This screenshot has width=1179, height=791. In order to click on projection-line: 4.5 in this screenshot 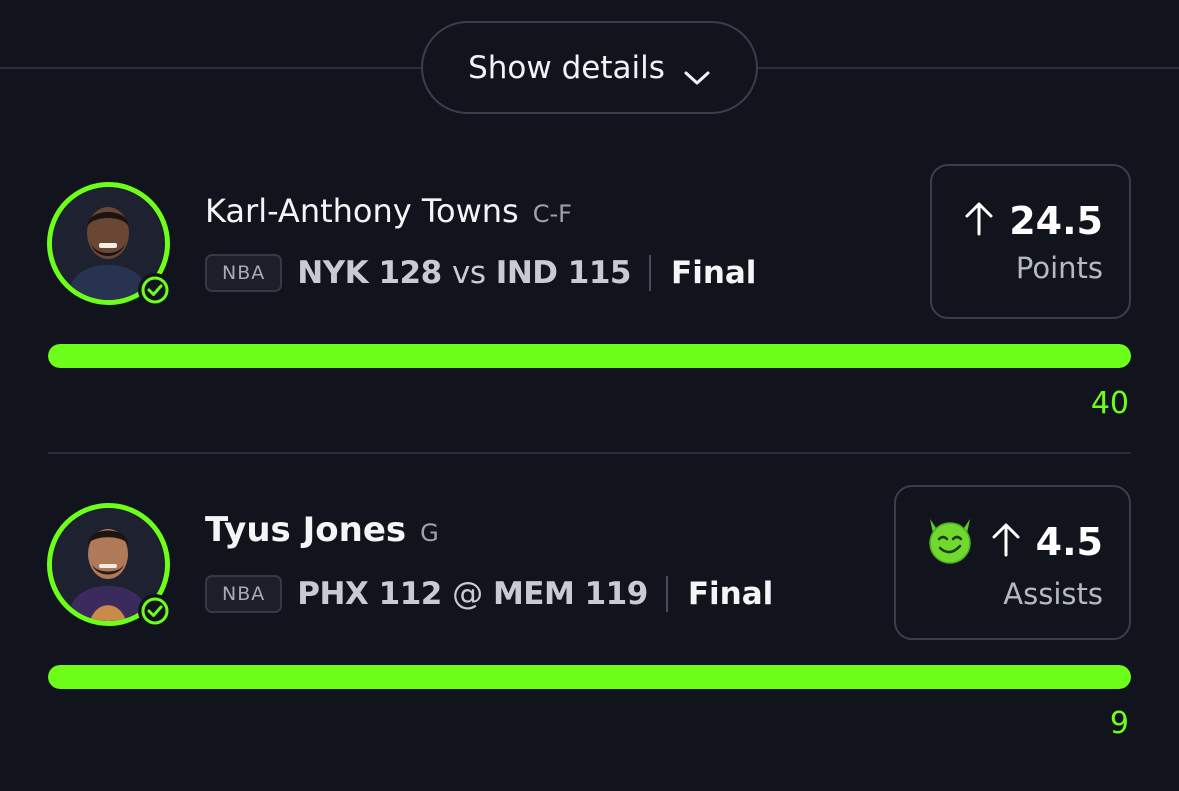, I will do `click(1069, 541)`.